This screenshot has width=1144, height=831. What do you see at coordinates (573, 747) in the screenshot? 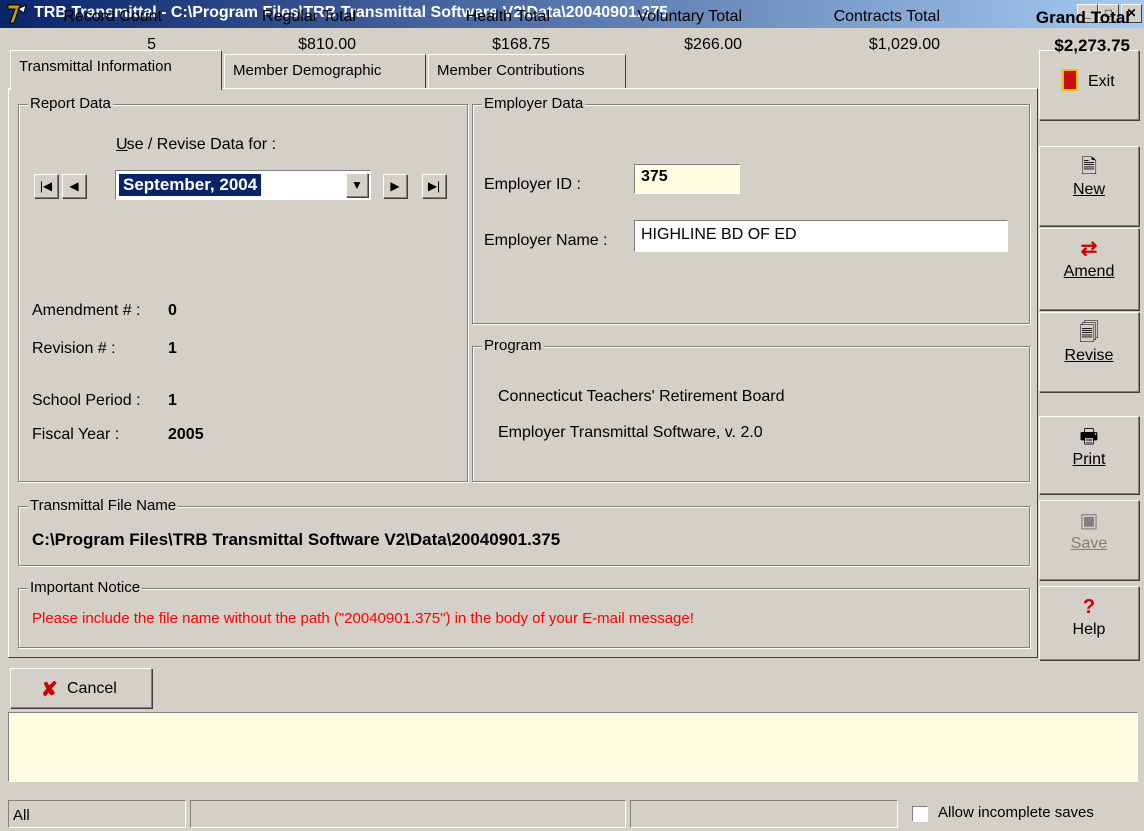
I see `totals-panel` at bounding box center [573, 747].